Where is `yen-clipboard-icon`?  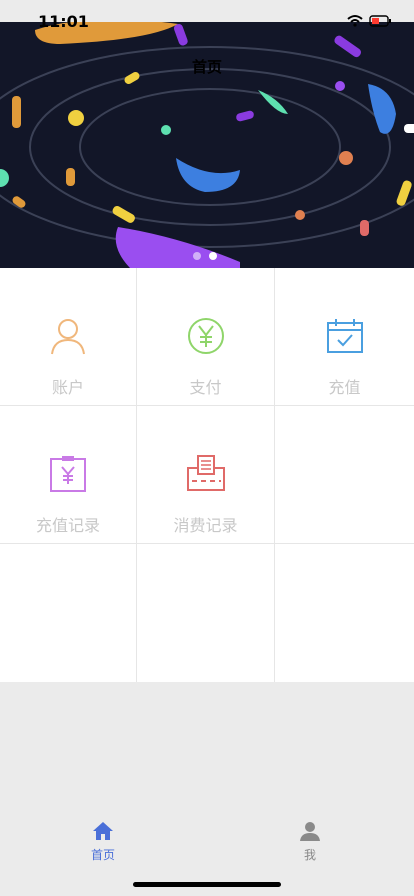 yen-clipboard-icon is located at coordinates (68, 474).